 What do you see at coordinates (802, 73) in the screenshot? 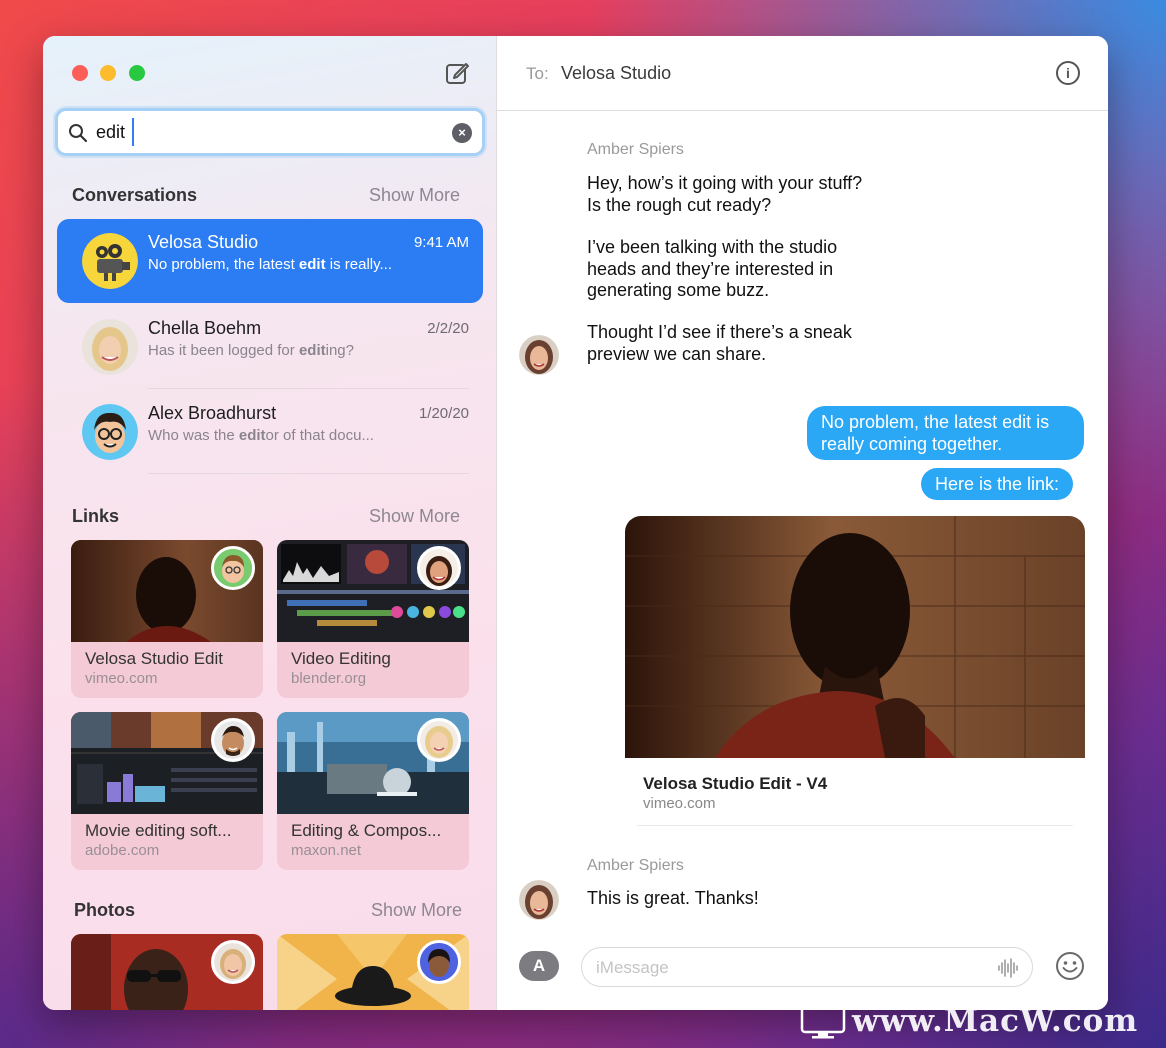
I see `chat-header: To: Velosa Studio i` at bounding box center [802, 73].